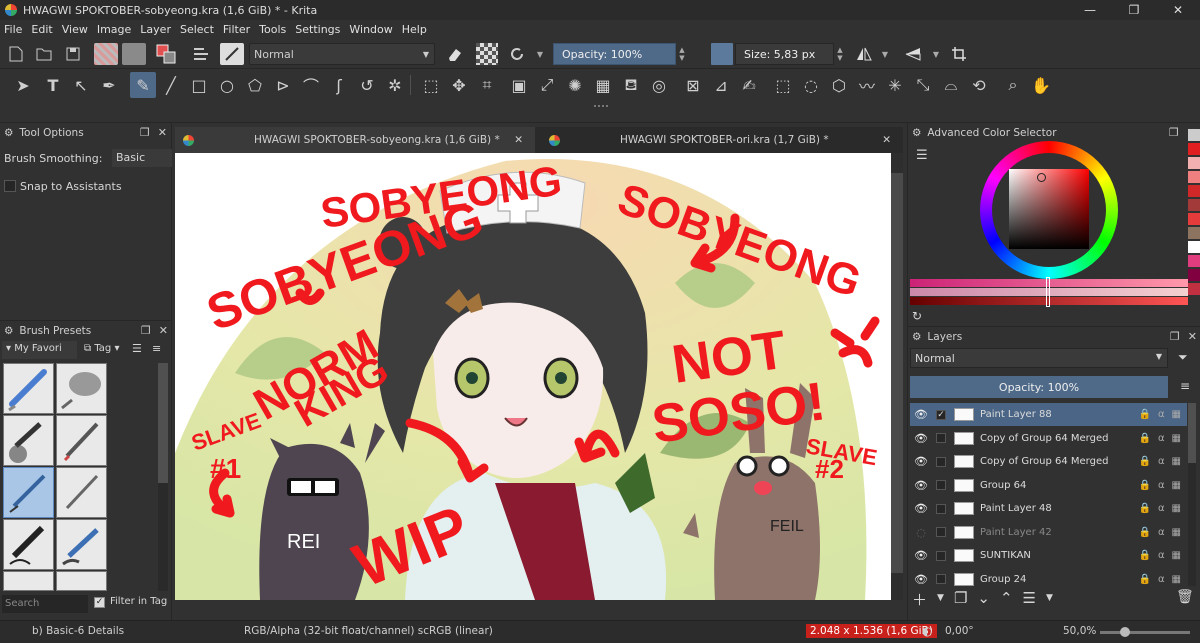 This screenshot has width=1200, height=643. I want to click on add-layer-icon: ＋, so click(919, 599).